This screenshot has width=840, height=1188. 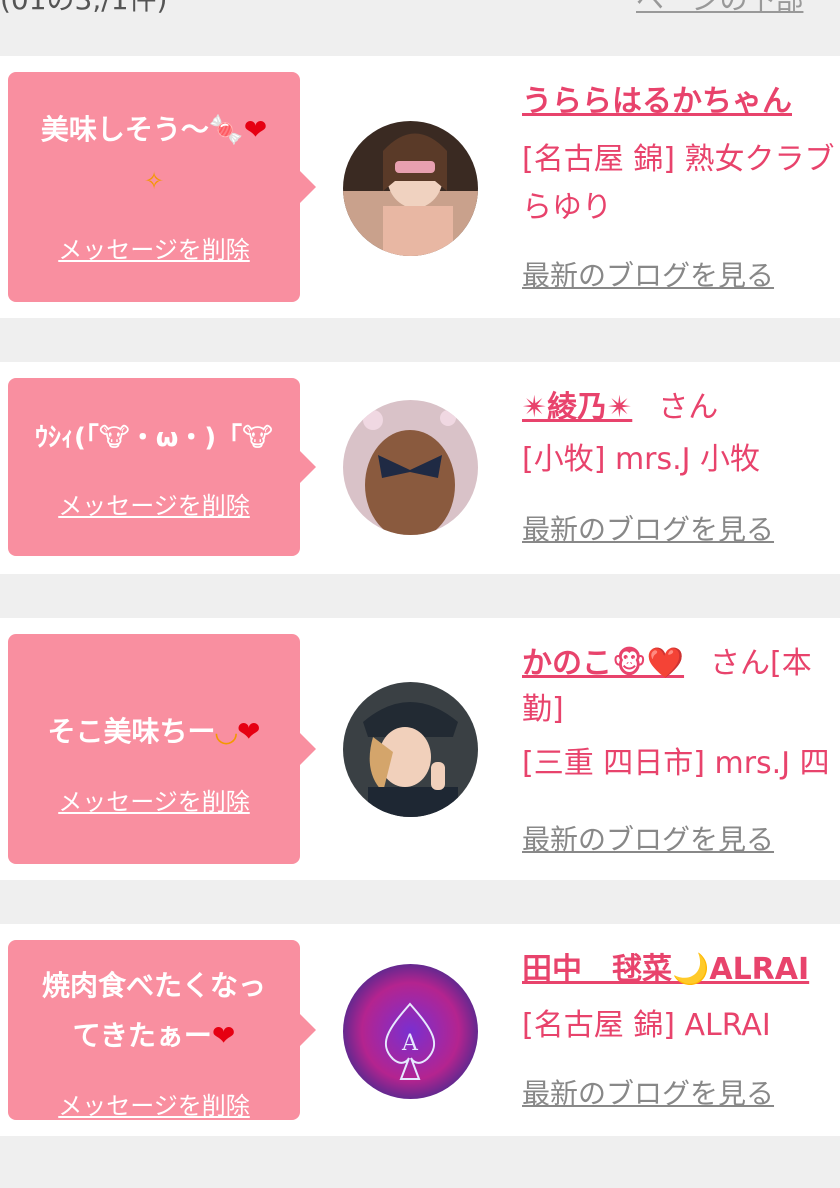 I want to click on profile-name-link: うららはるかちゃん, so click(x=681, y=98).